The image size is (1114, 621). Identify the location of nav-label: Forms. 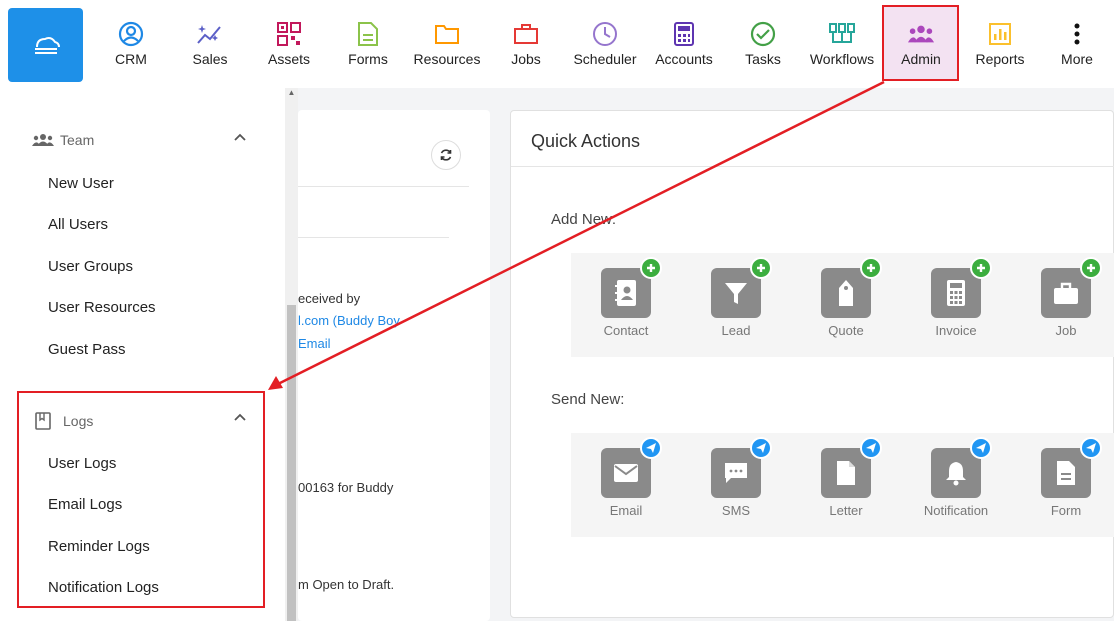
(368, 59).